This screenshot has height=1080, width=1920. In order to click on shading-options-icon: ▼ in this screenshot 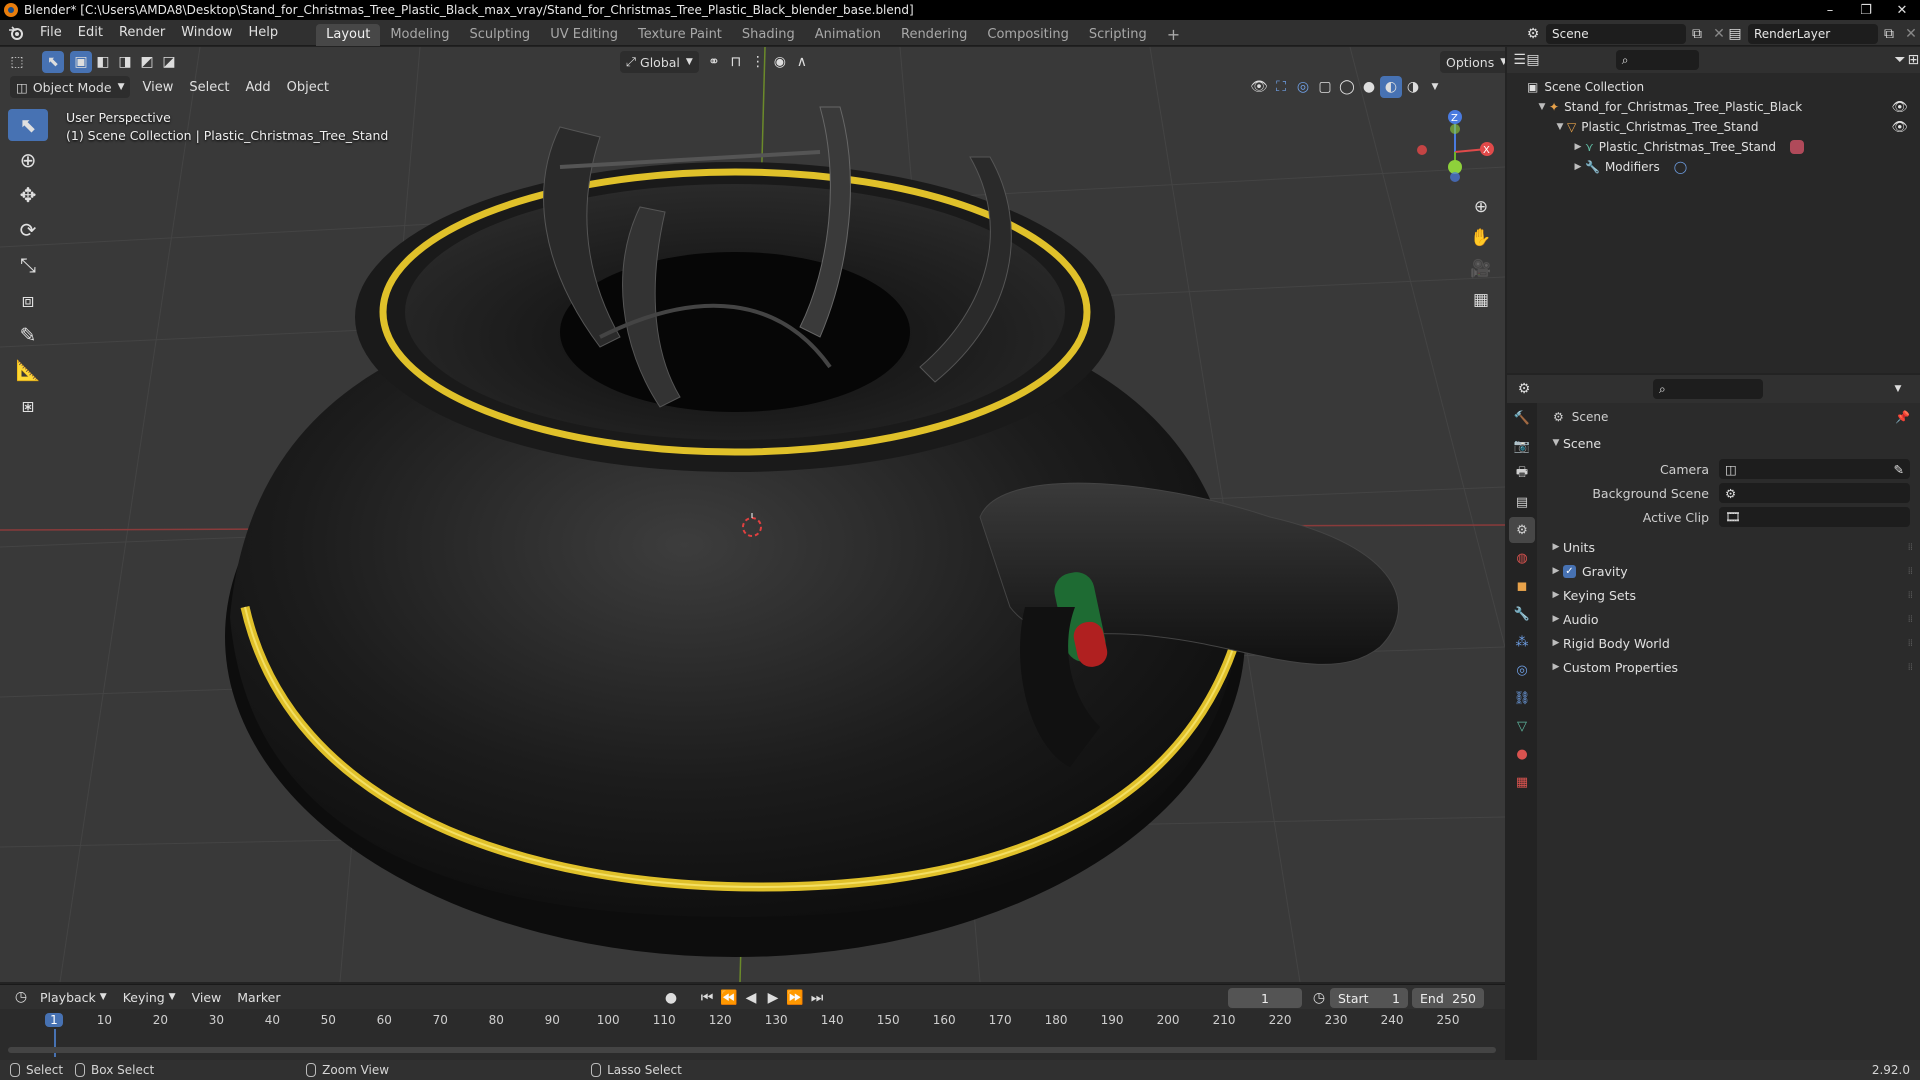, I will do `click(1435, 87)`.